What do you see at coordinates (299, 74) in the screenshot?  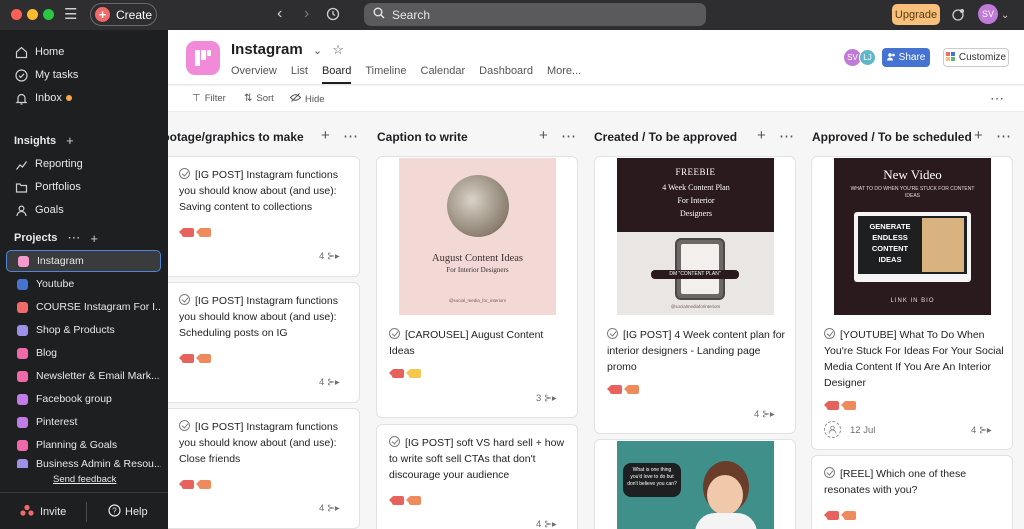 I see `tab-list: List` at bounding box center [299, 74].